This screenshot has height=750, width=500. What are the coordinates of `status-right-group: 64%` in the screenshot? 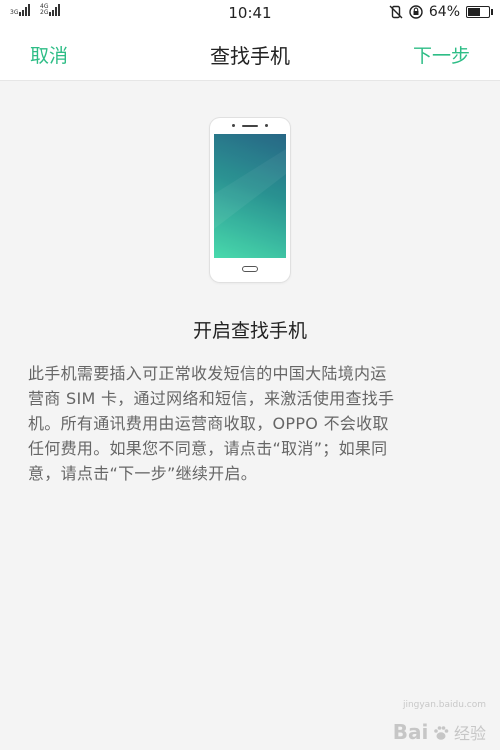 It's located at (441, 12).